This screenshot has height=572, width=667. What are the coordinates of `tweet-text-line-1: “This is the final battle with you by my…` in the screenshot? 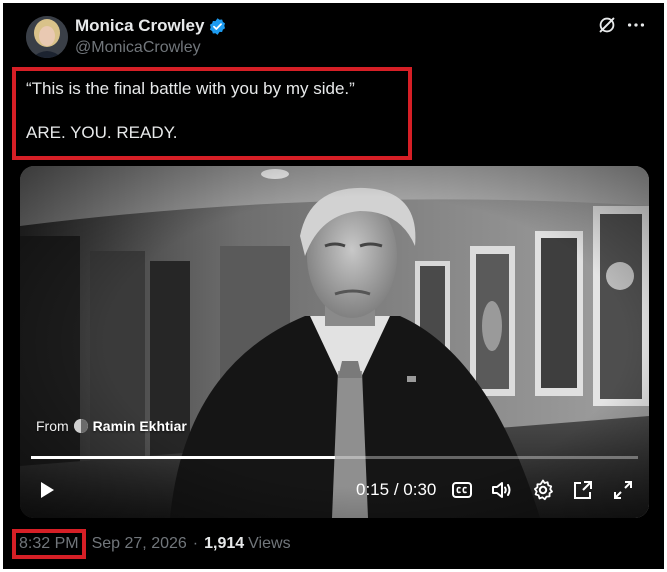 It's located at (190, 88).